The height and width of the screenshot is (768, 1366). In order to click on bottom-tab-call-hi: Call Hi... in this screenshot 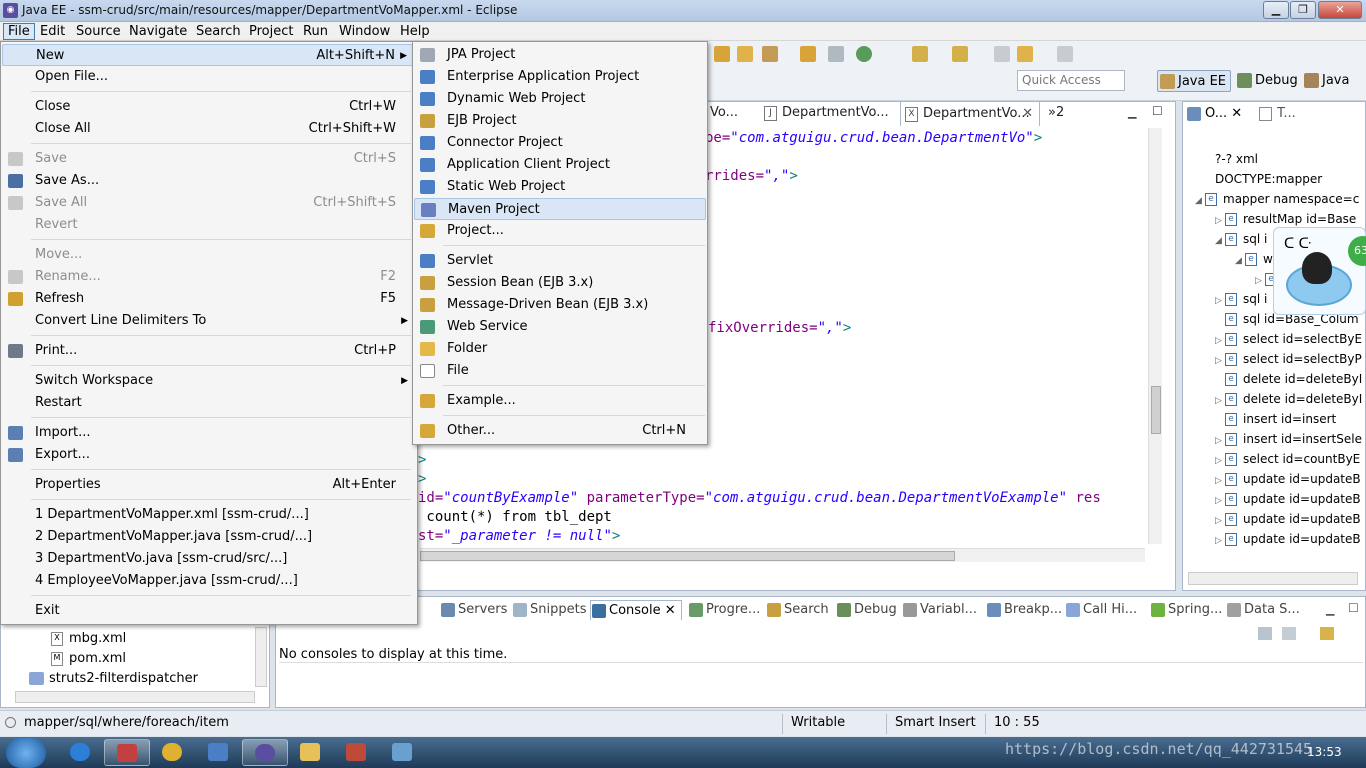, I will do `click(1105, 610)`.